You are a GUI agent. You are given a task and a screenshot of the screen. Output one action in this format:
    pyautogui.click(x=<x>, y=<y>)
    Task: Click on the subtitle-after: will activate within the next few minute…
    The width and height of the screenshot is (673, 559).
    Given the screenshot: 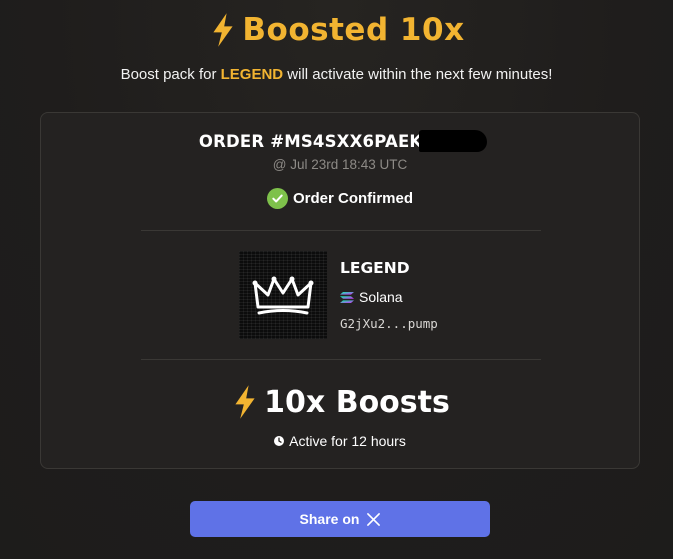 What is the action you would take?
    pyautogui.click(x=418, y=74)
    